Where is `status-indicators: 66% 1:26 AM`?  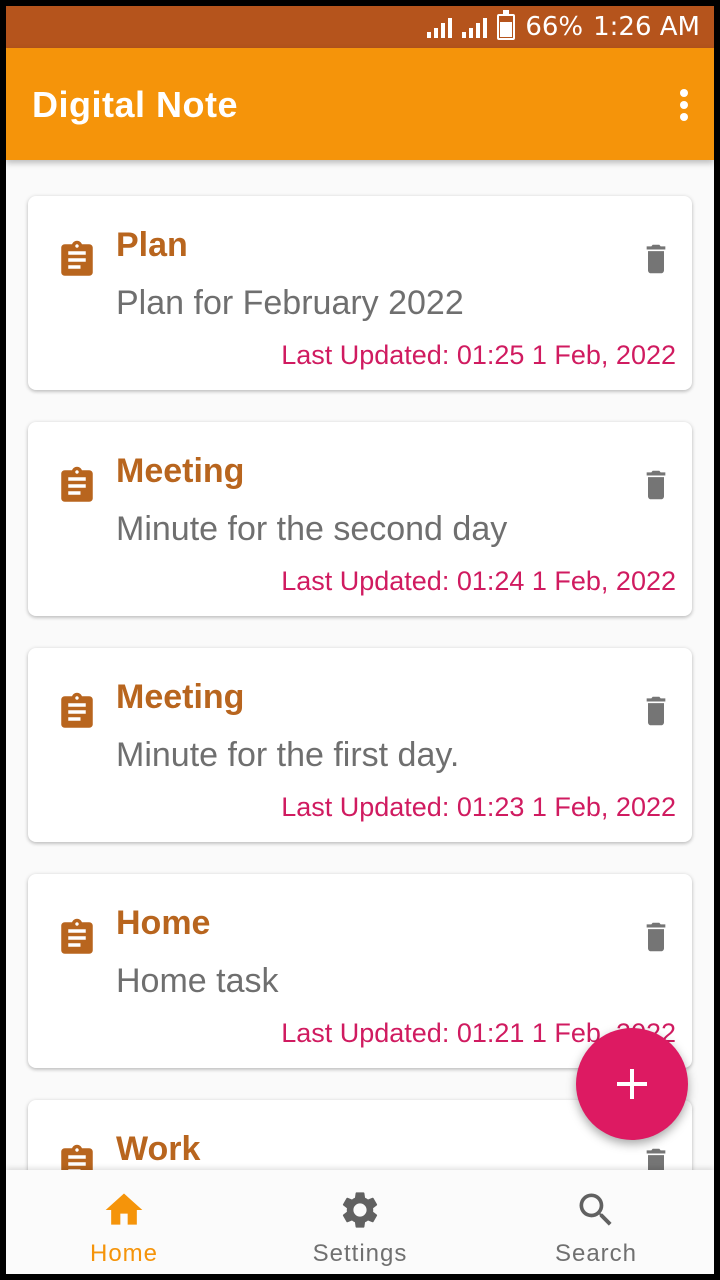
status-indicators: 66% 1:26 AM is located at coordinates (563, 27).